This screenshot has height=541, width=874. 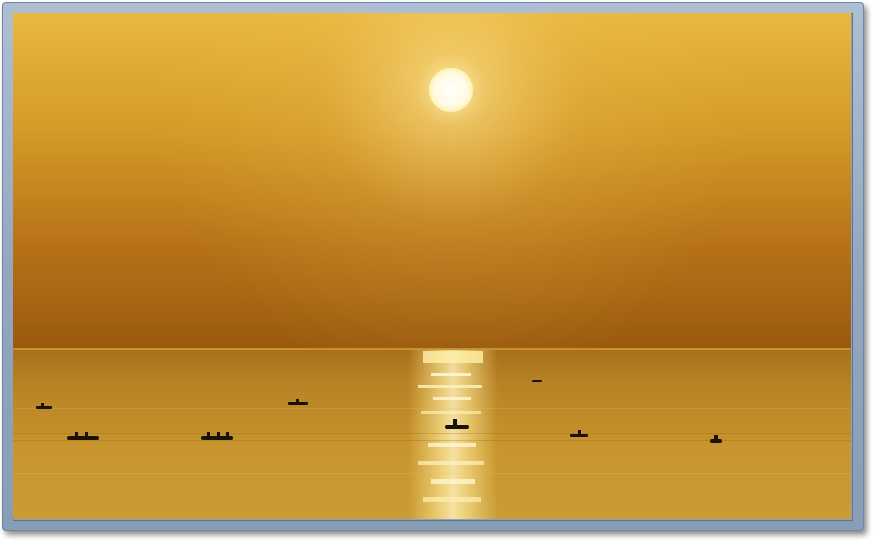 I want to click on sun, so click(x=451, y=90).